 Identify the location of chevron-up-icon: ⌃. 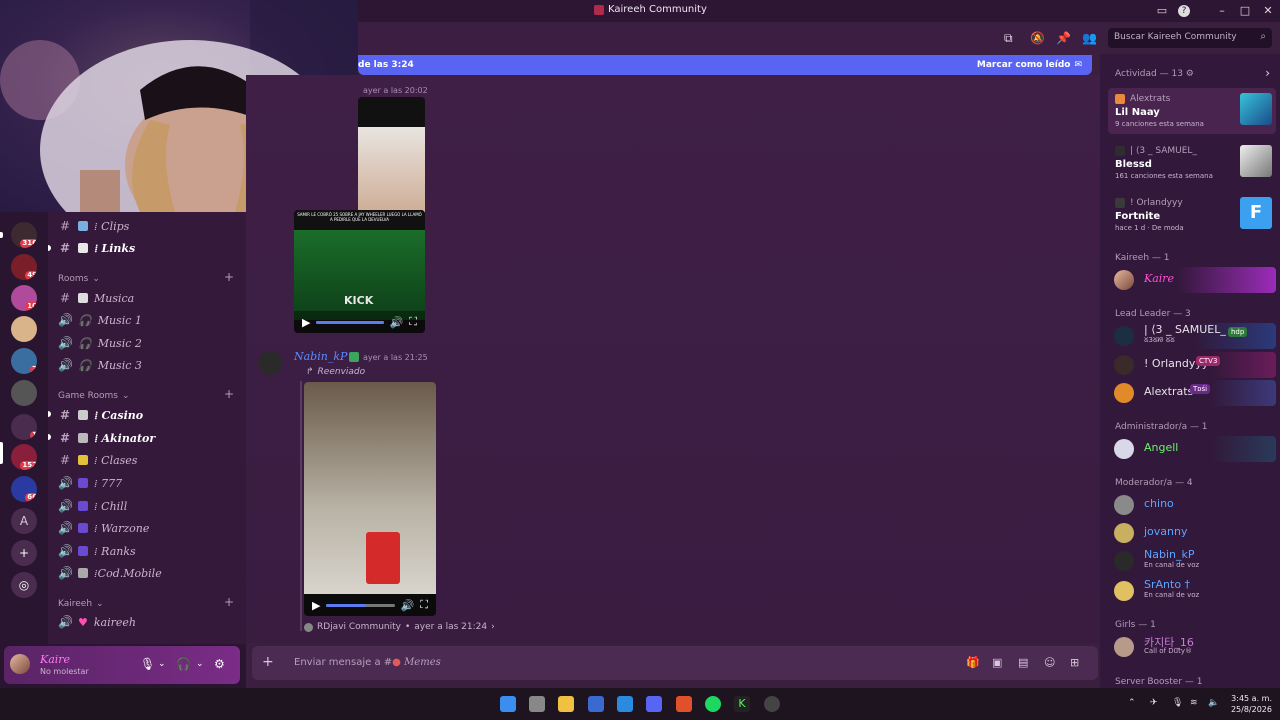
(1132, 703).